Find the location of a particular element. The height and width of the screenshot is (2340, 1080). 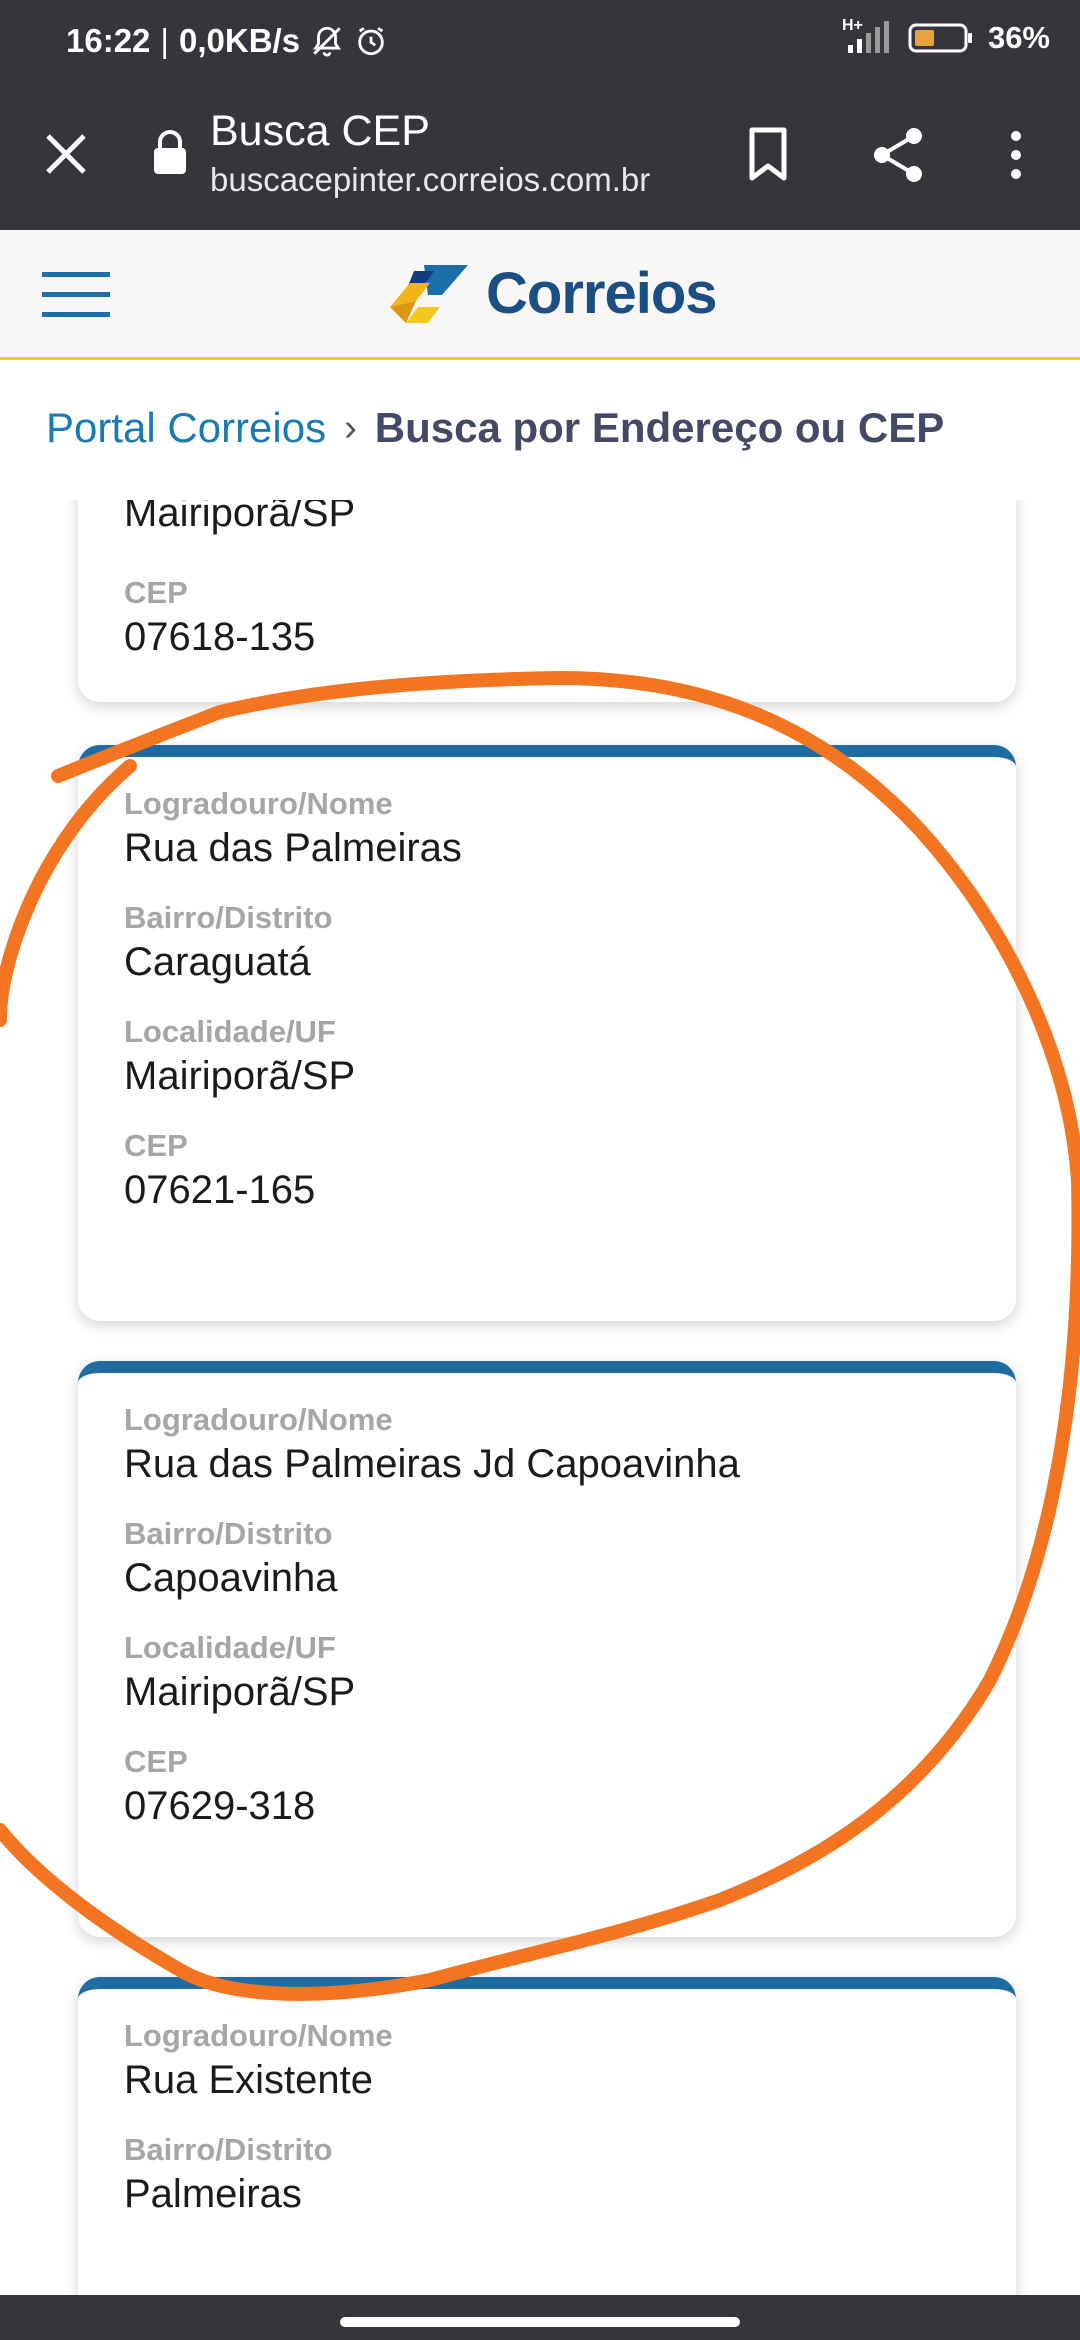

cep-value: 07629-318 is located at coordinates (220, 1806).